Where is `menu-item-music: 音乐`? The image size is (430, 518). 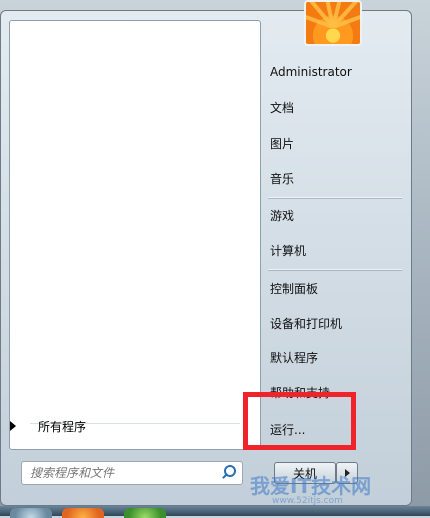
menu-item-music: 音乐 is located at coordinates (340, 178).